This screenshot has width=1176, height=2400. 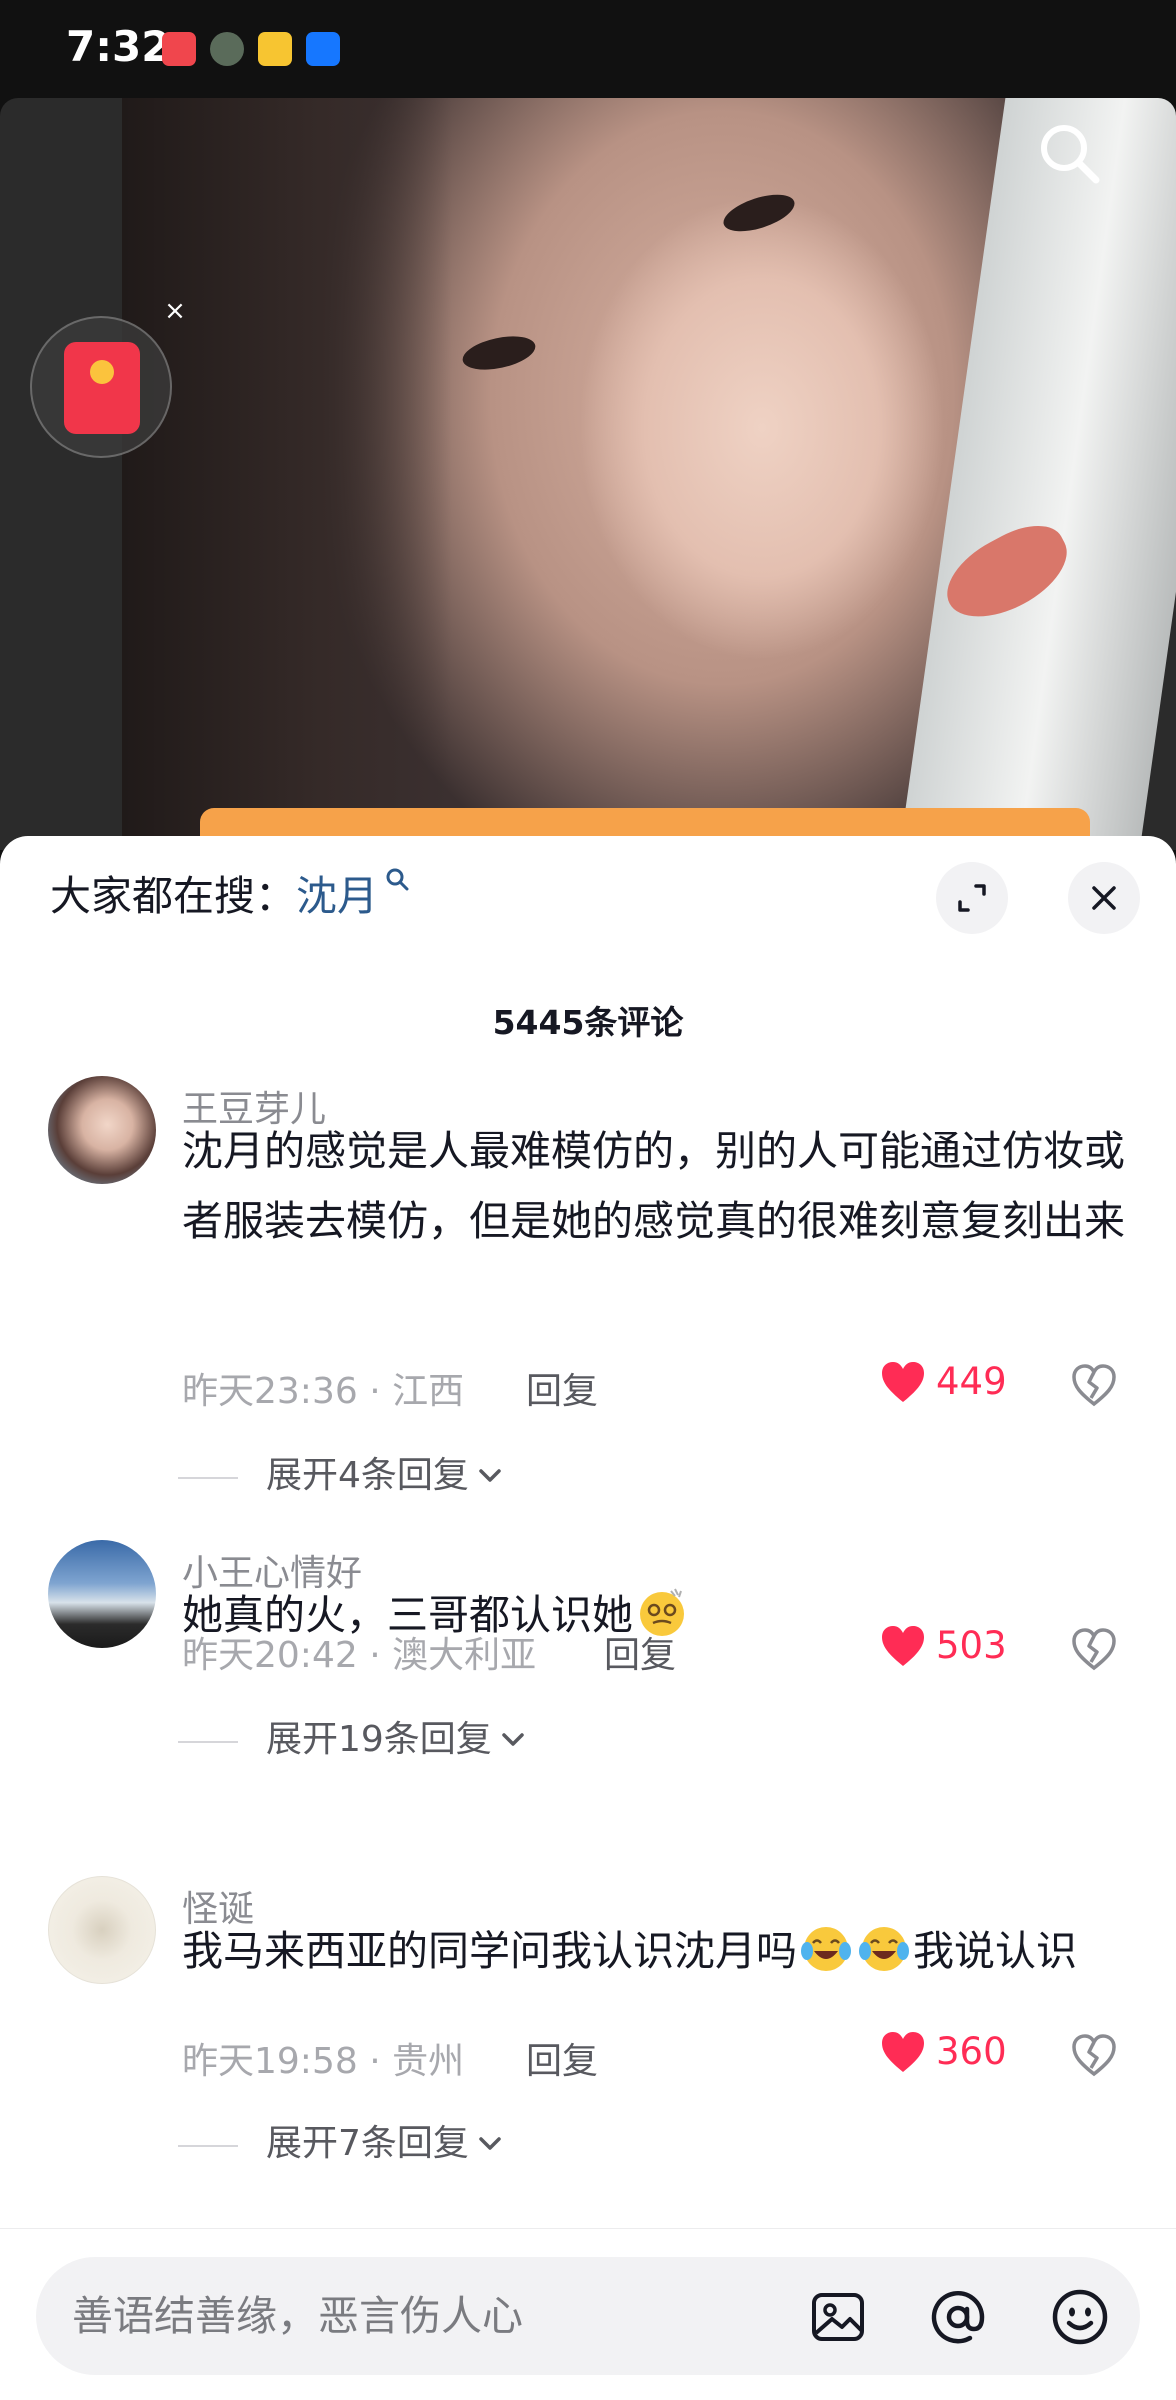 I want to click on close-icon, so click(x=1104, y=898).